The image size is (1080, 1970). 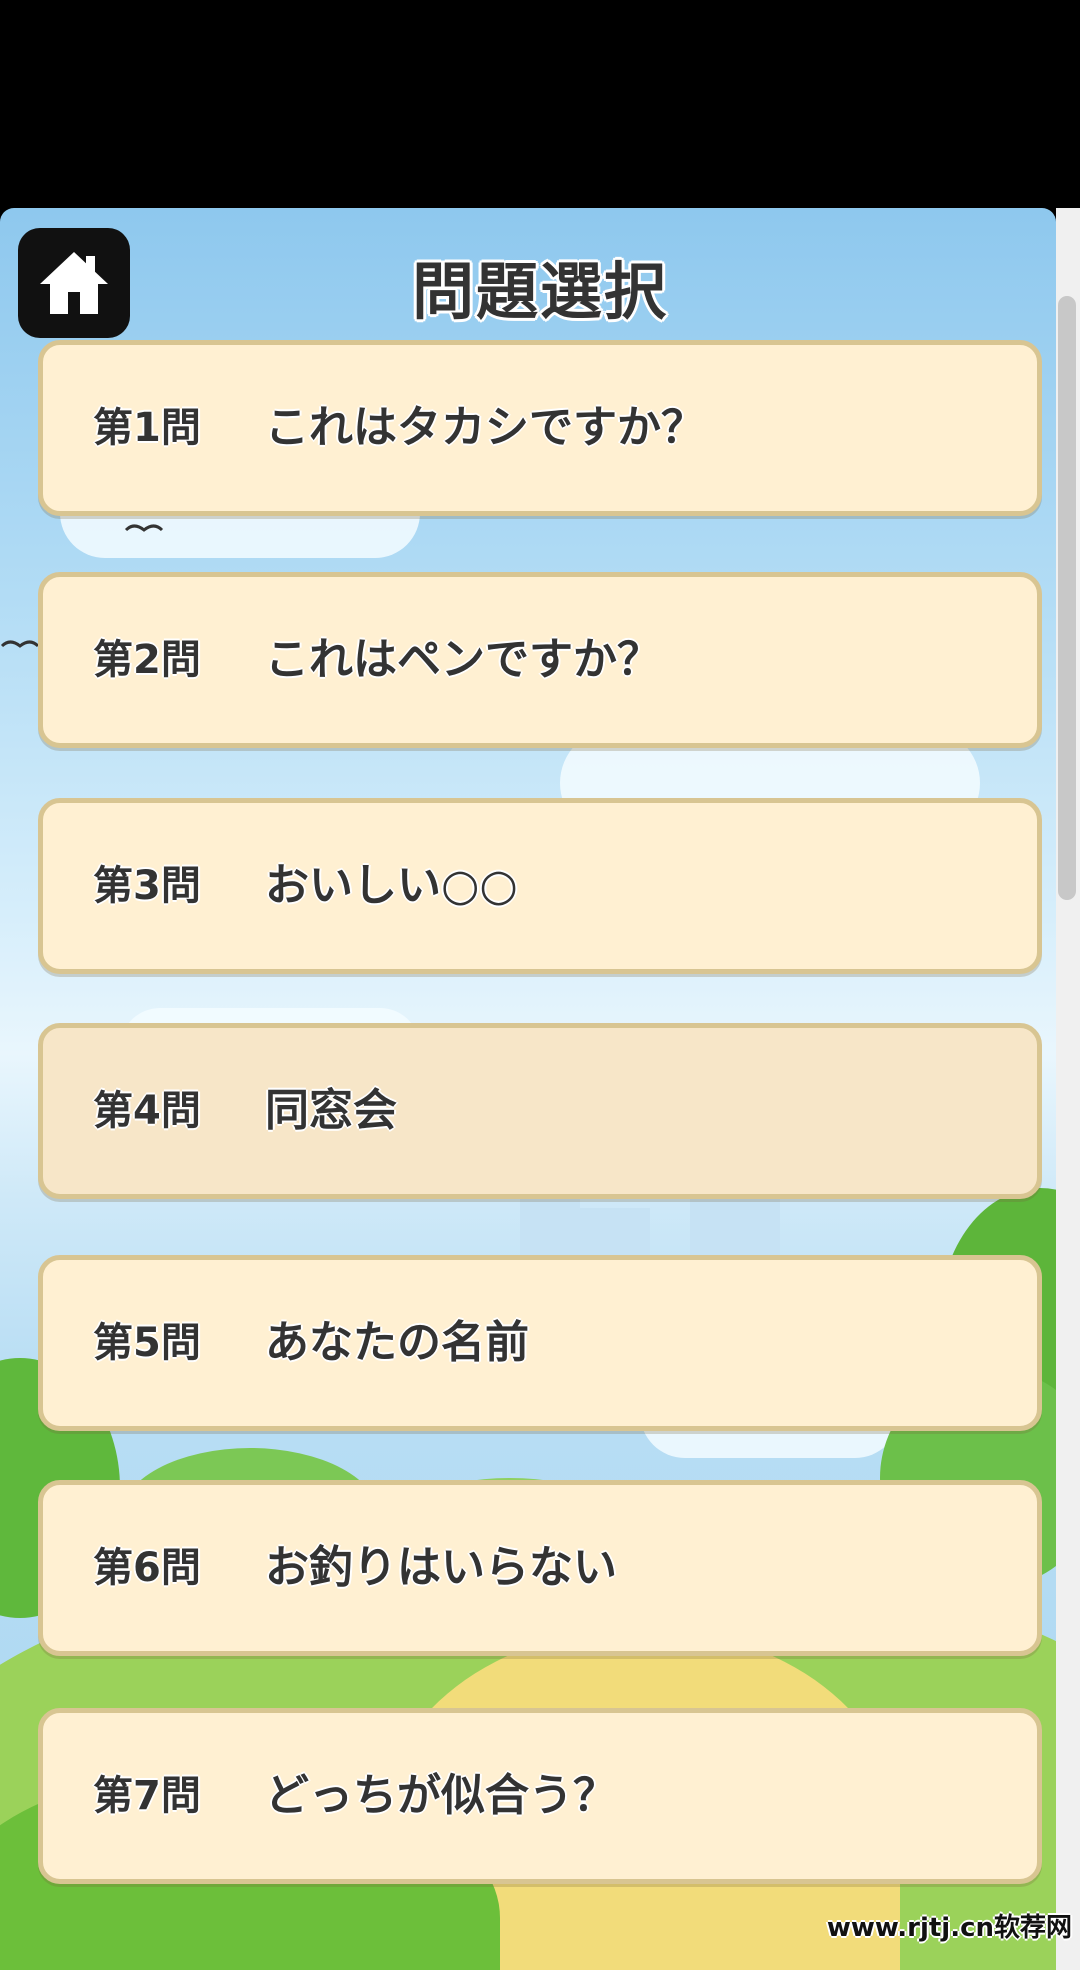 I want to click on question-title: あなたの名前, so click(x=397, y=1342).